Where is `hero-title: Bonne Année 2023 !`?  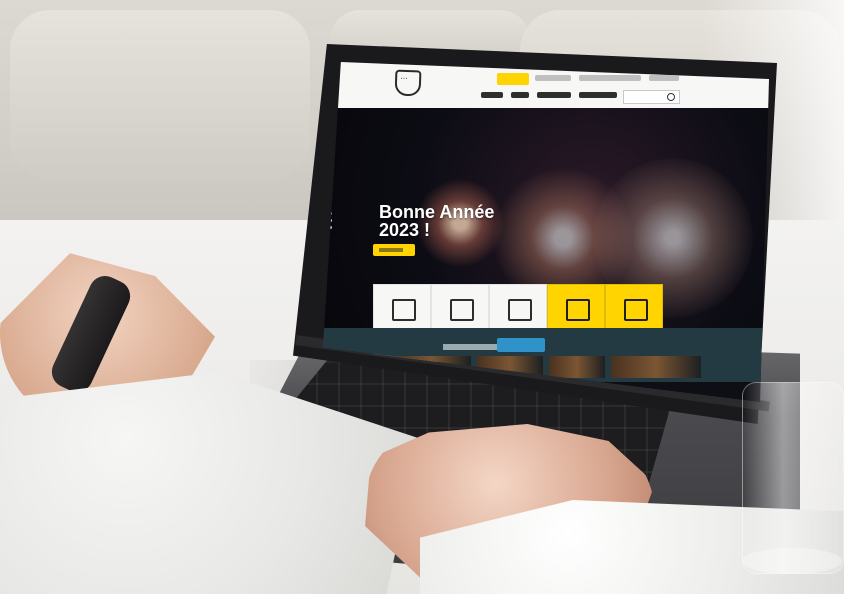 hero-title: Bonne Année 2023 ! is located at coordinates (439, 221).